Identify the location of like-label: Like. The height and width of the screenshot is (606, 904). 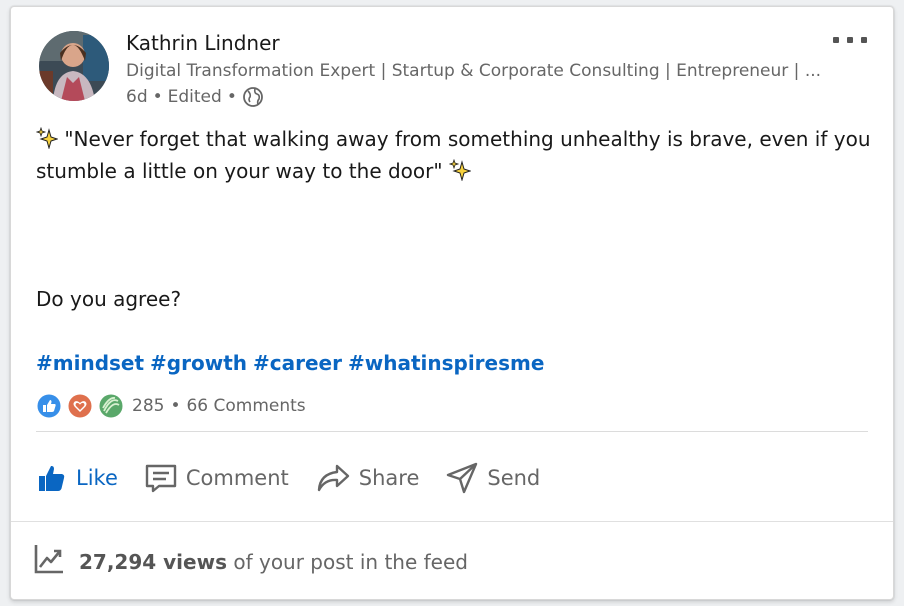
(97, 478).